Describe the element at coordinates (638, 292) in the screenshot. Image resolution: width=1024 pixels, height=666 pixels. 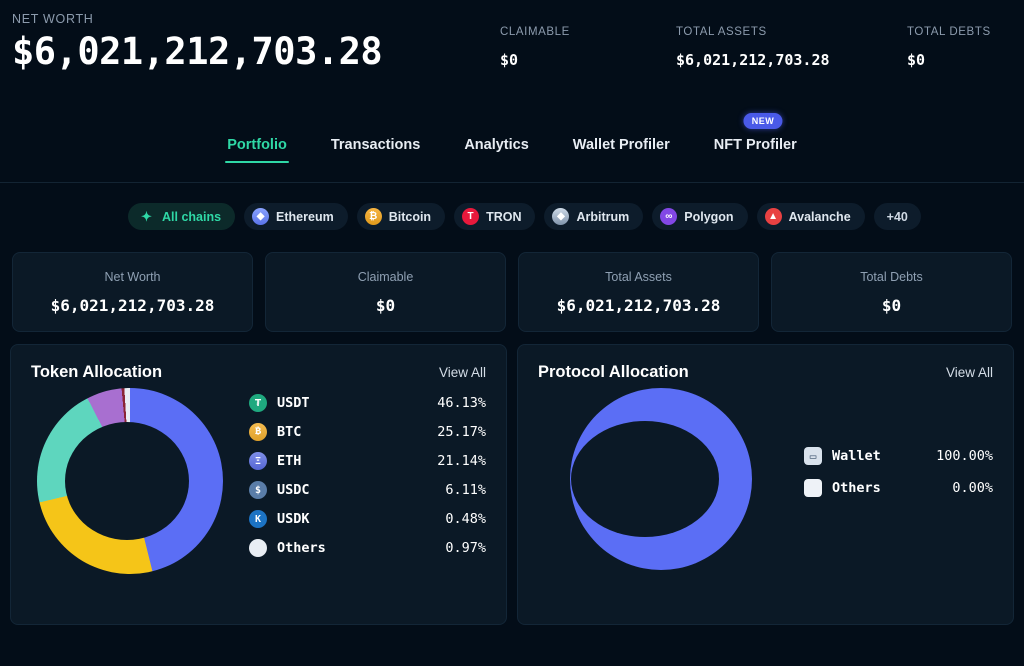
I see `stat-card-total-assets: Total Assets $6,021,212,703.28` at that location.